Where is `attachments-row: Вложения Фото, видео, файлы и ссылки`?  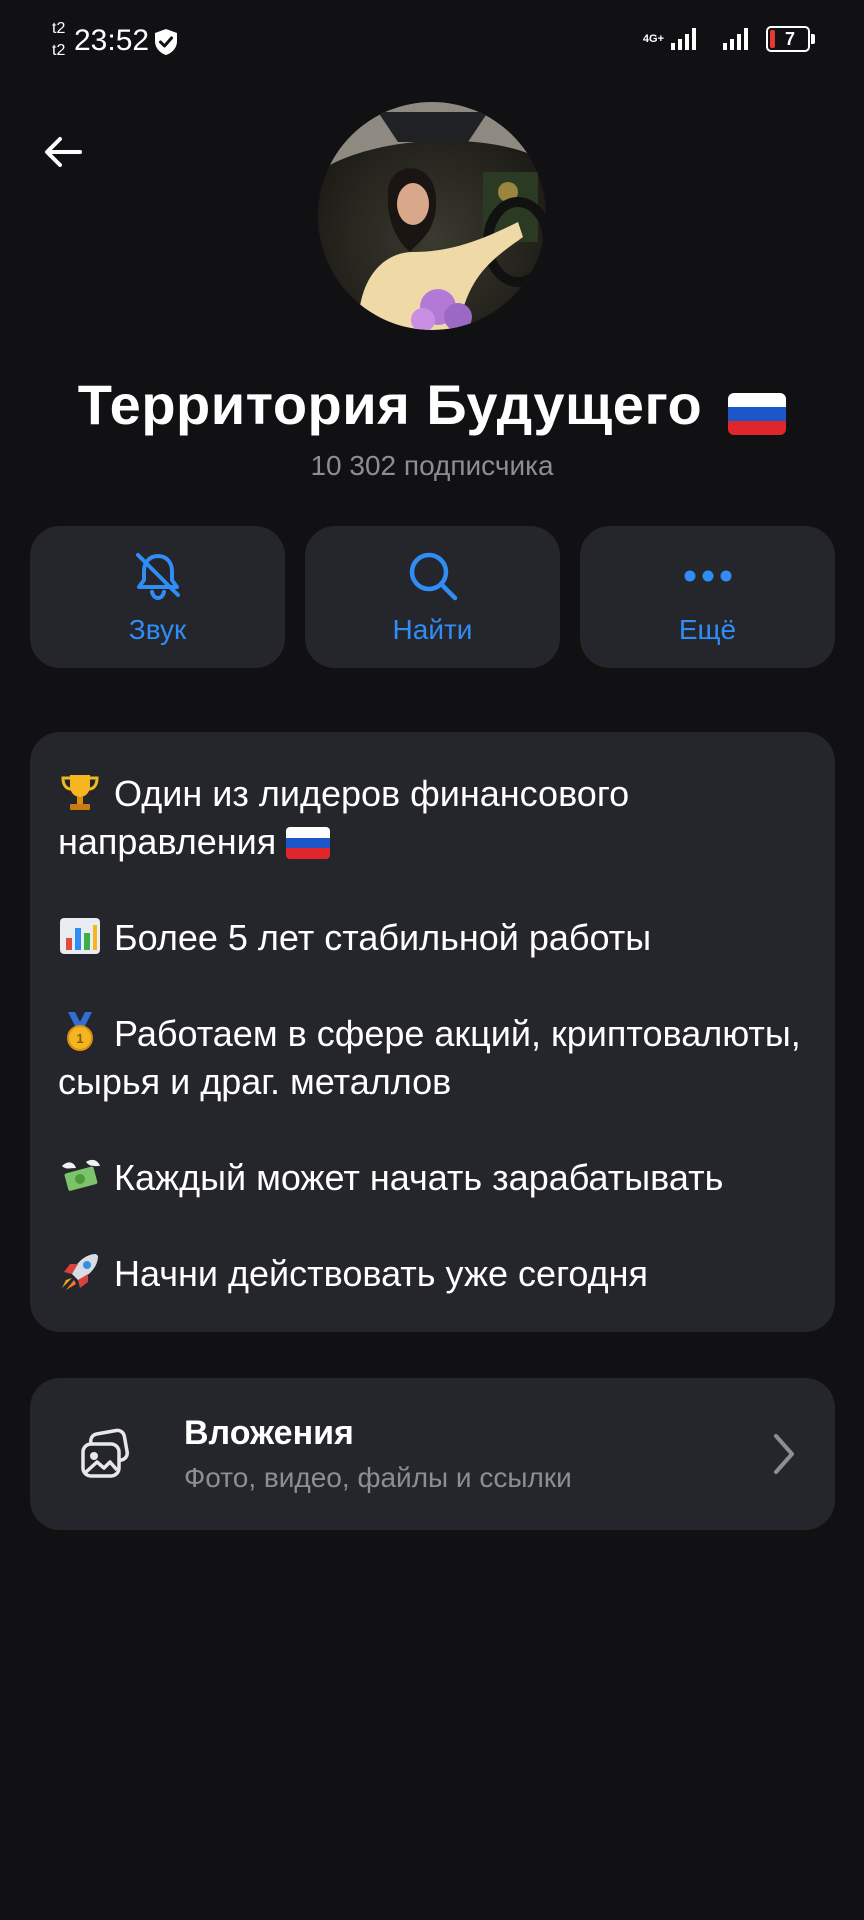 attachments-row: Вложения Фото, видео, файлы и ссылки is located at coordinates (432, 1454).